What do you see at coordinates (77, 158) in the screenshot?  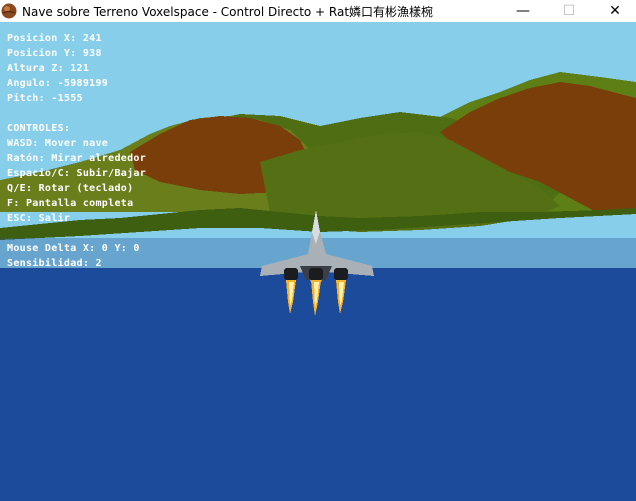 I see `hud-control-raton: Ratón: Mirar alrededor` at bounding box center [77, 158].